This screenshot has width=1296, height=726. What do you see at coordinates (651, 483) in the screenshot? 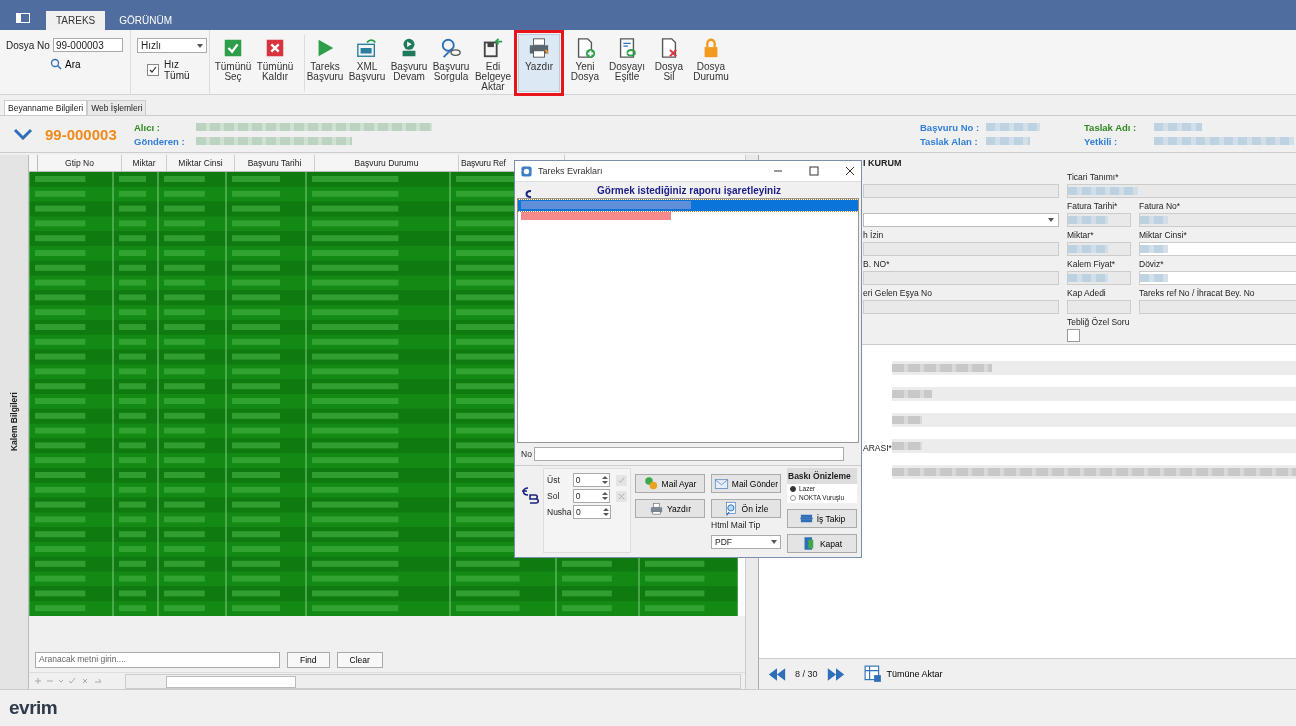
I see `gear-coins-icon` at bounding box center [651, 483].